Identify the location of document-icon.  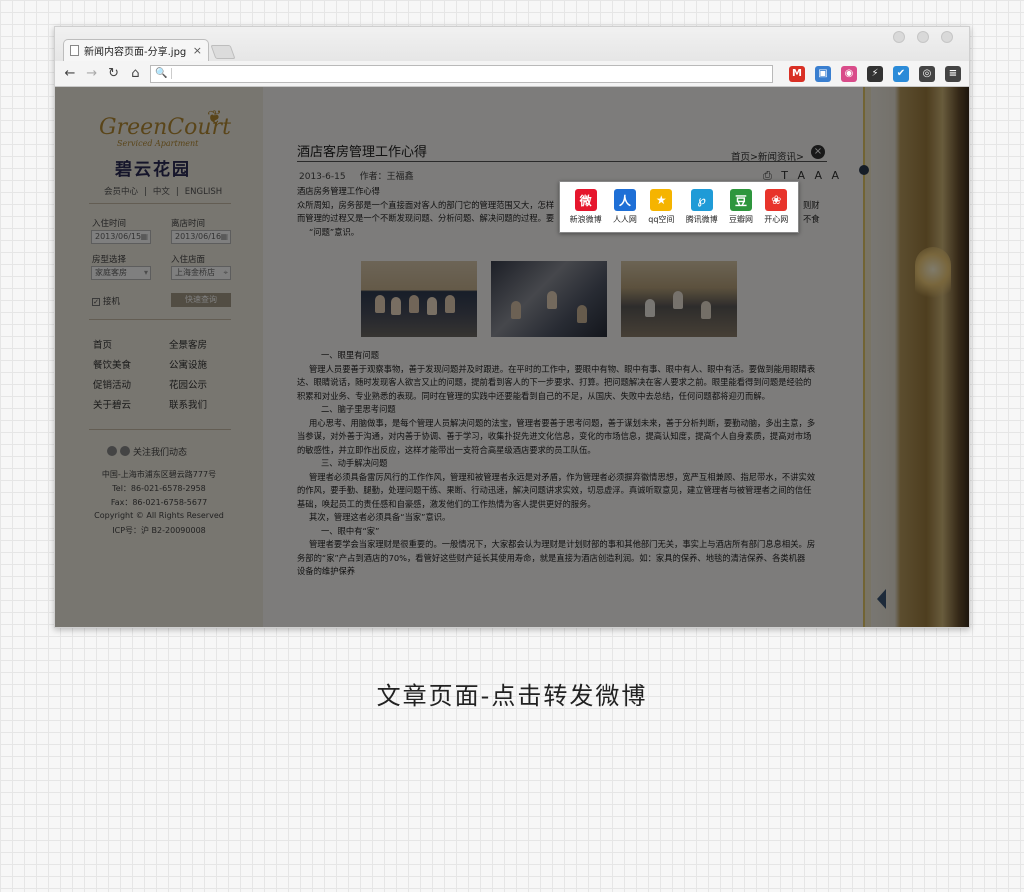
(74, 50).